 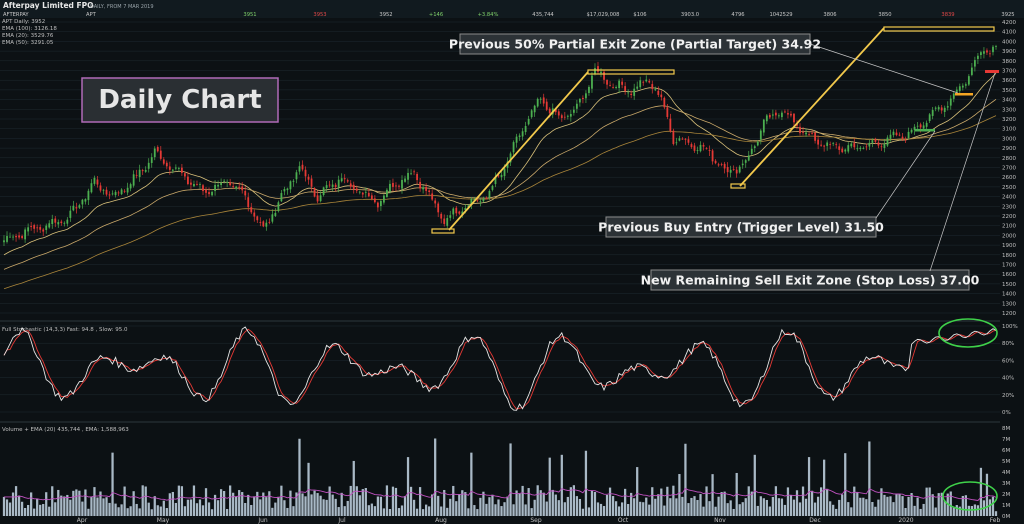 I want to click on price-tick-label: 3300, so click(x=1009, y=110).